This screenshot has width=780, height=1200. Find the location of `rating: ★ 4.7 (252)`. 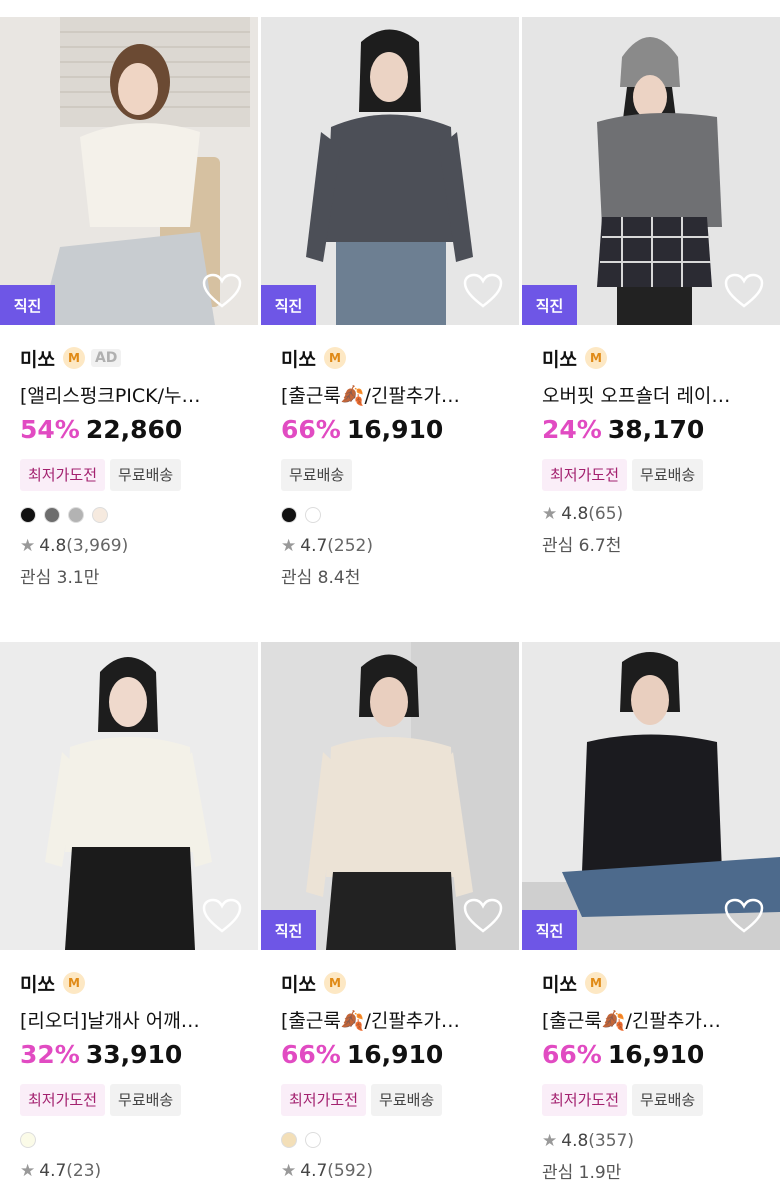

rating: ★ 4.7 (252) is located at coordinates (400, 546).